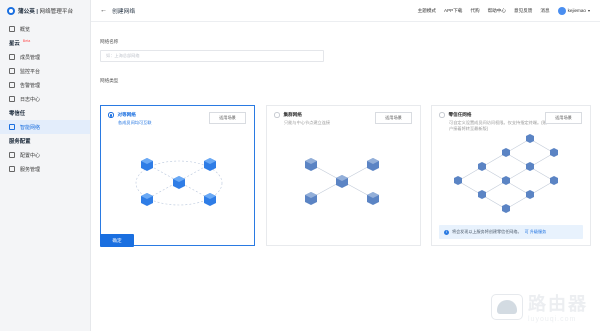 This screenshot has height=331, width=600. I want to click on group-title-zero-trust: 零信任, so click(17, 114).